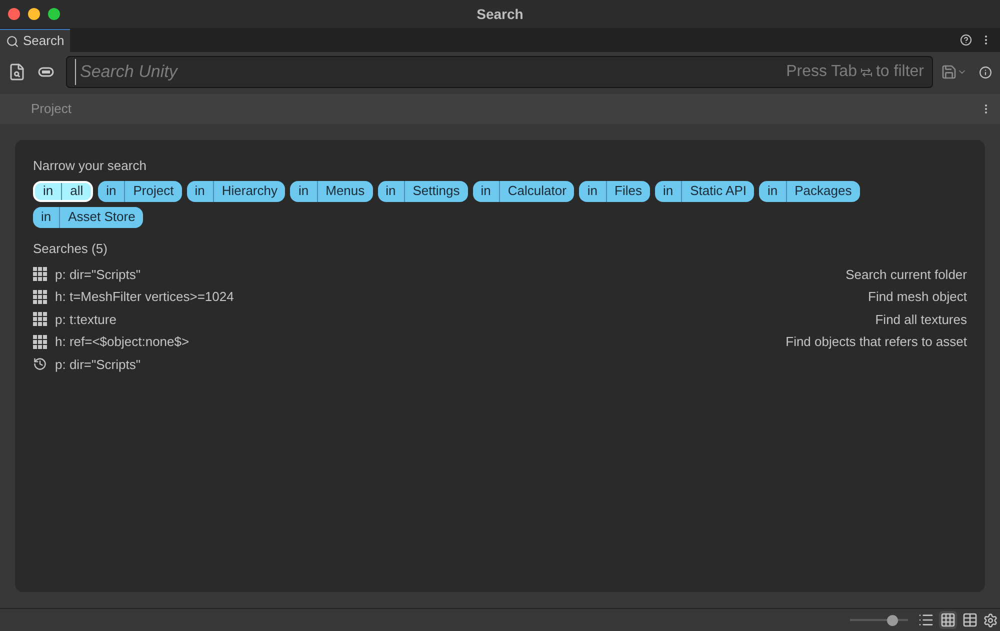 This screenshot has height=631, width=1000. What do you see at coordinates (144, 297) in the screenshot?
I see `search-query: h: t=MeshFilter vertices>=1024` at bounding box center [144, 297].